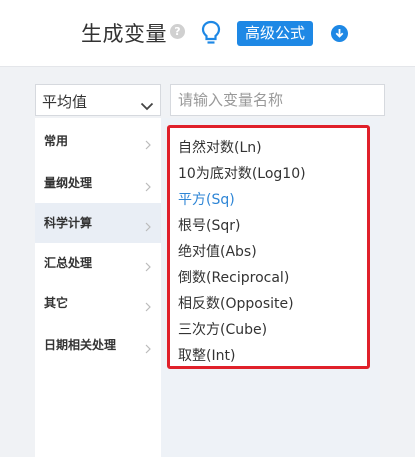  I want to click on function-item-sq: 平方(Sq), so click(206, 199).